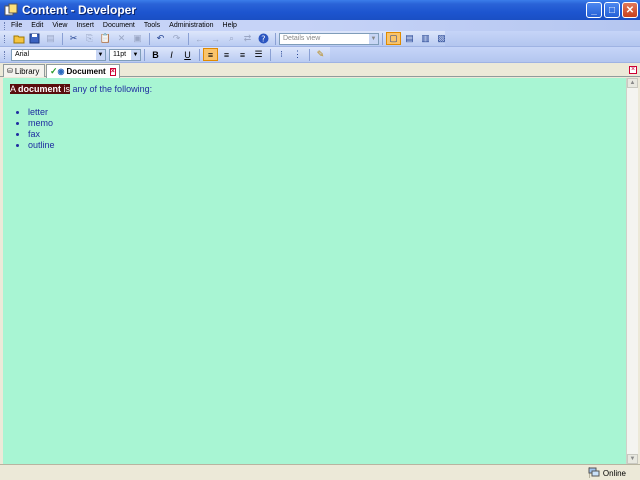  I want to click on numbered-list-icon: ⋮, so click(297, 54).